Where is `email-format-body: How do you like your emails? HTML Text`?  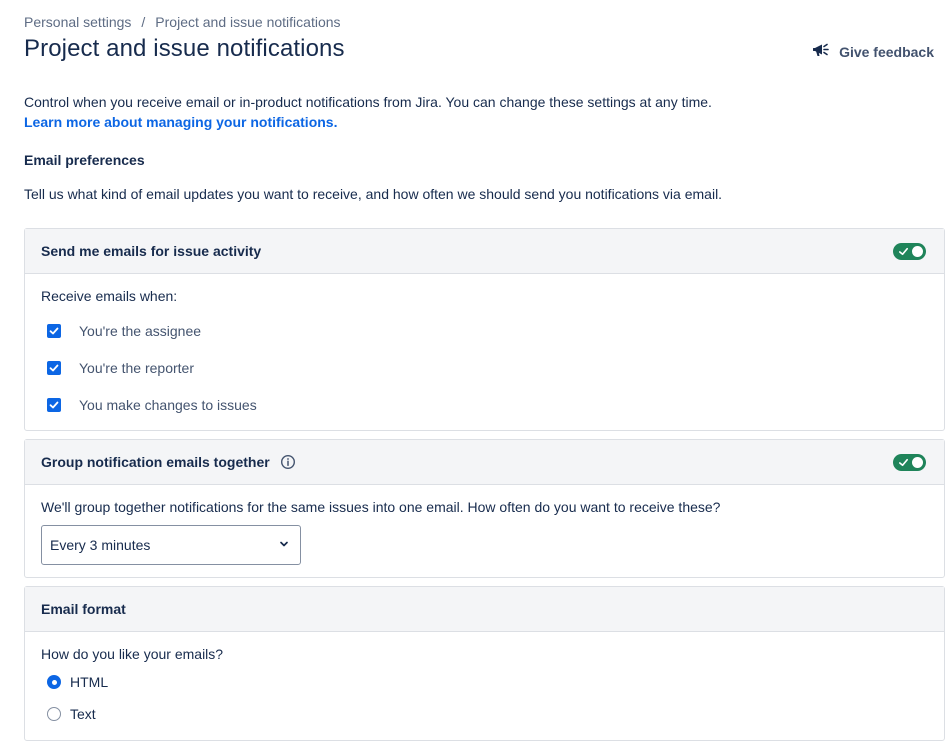 email-format-body: How do you like your emails? HTML Text is located at coordinates (484, 685).